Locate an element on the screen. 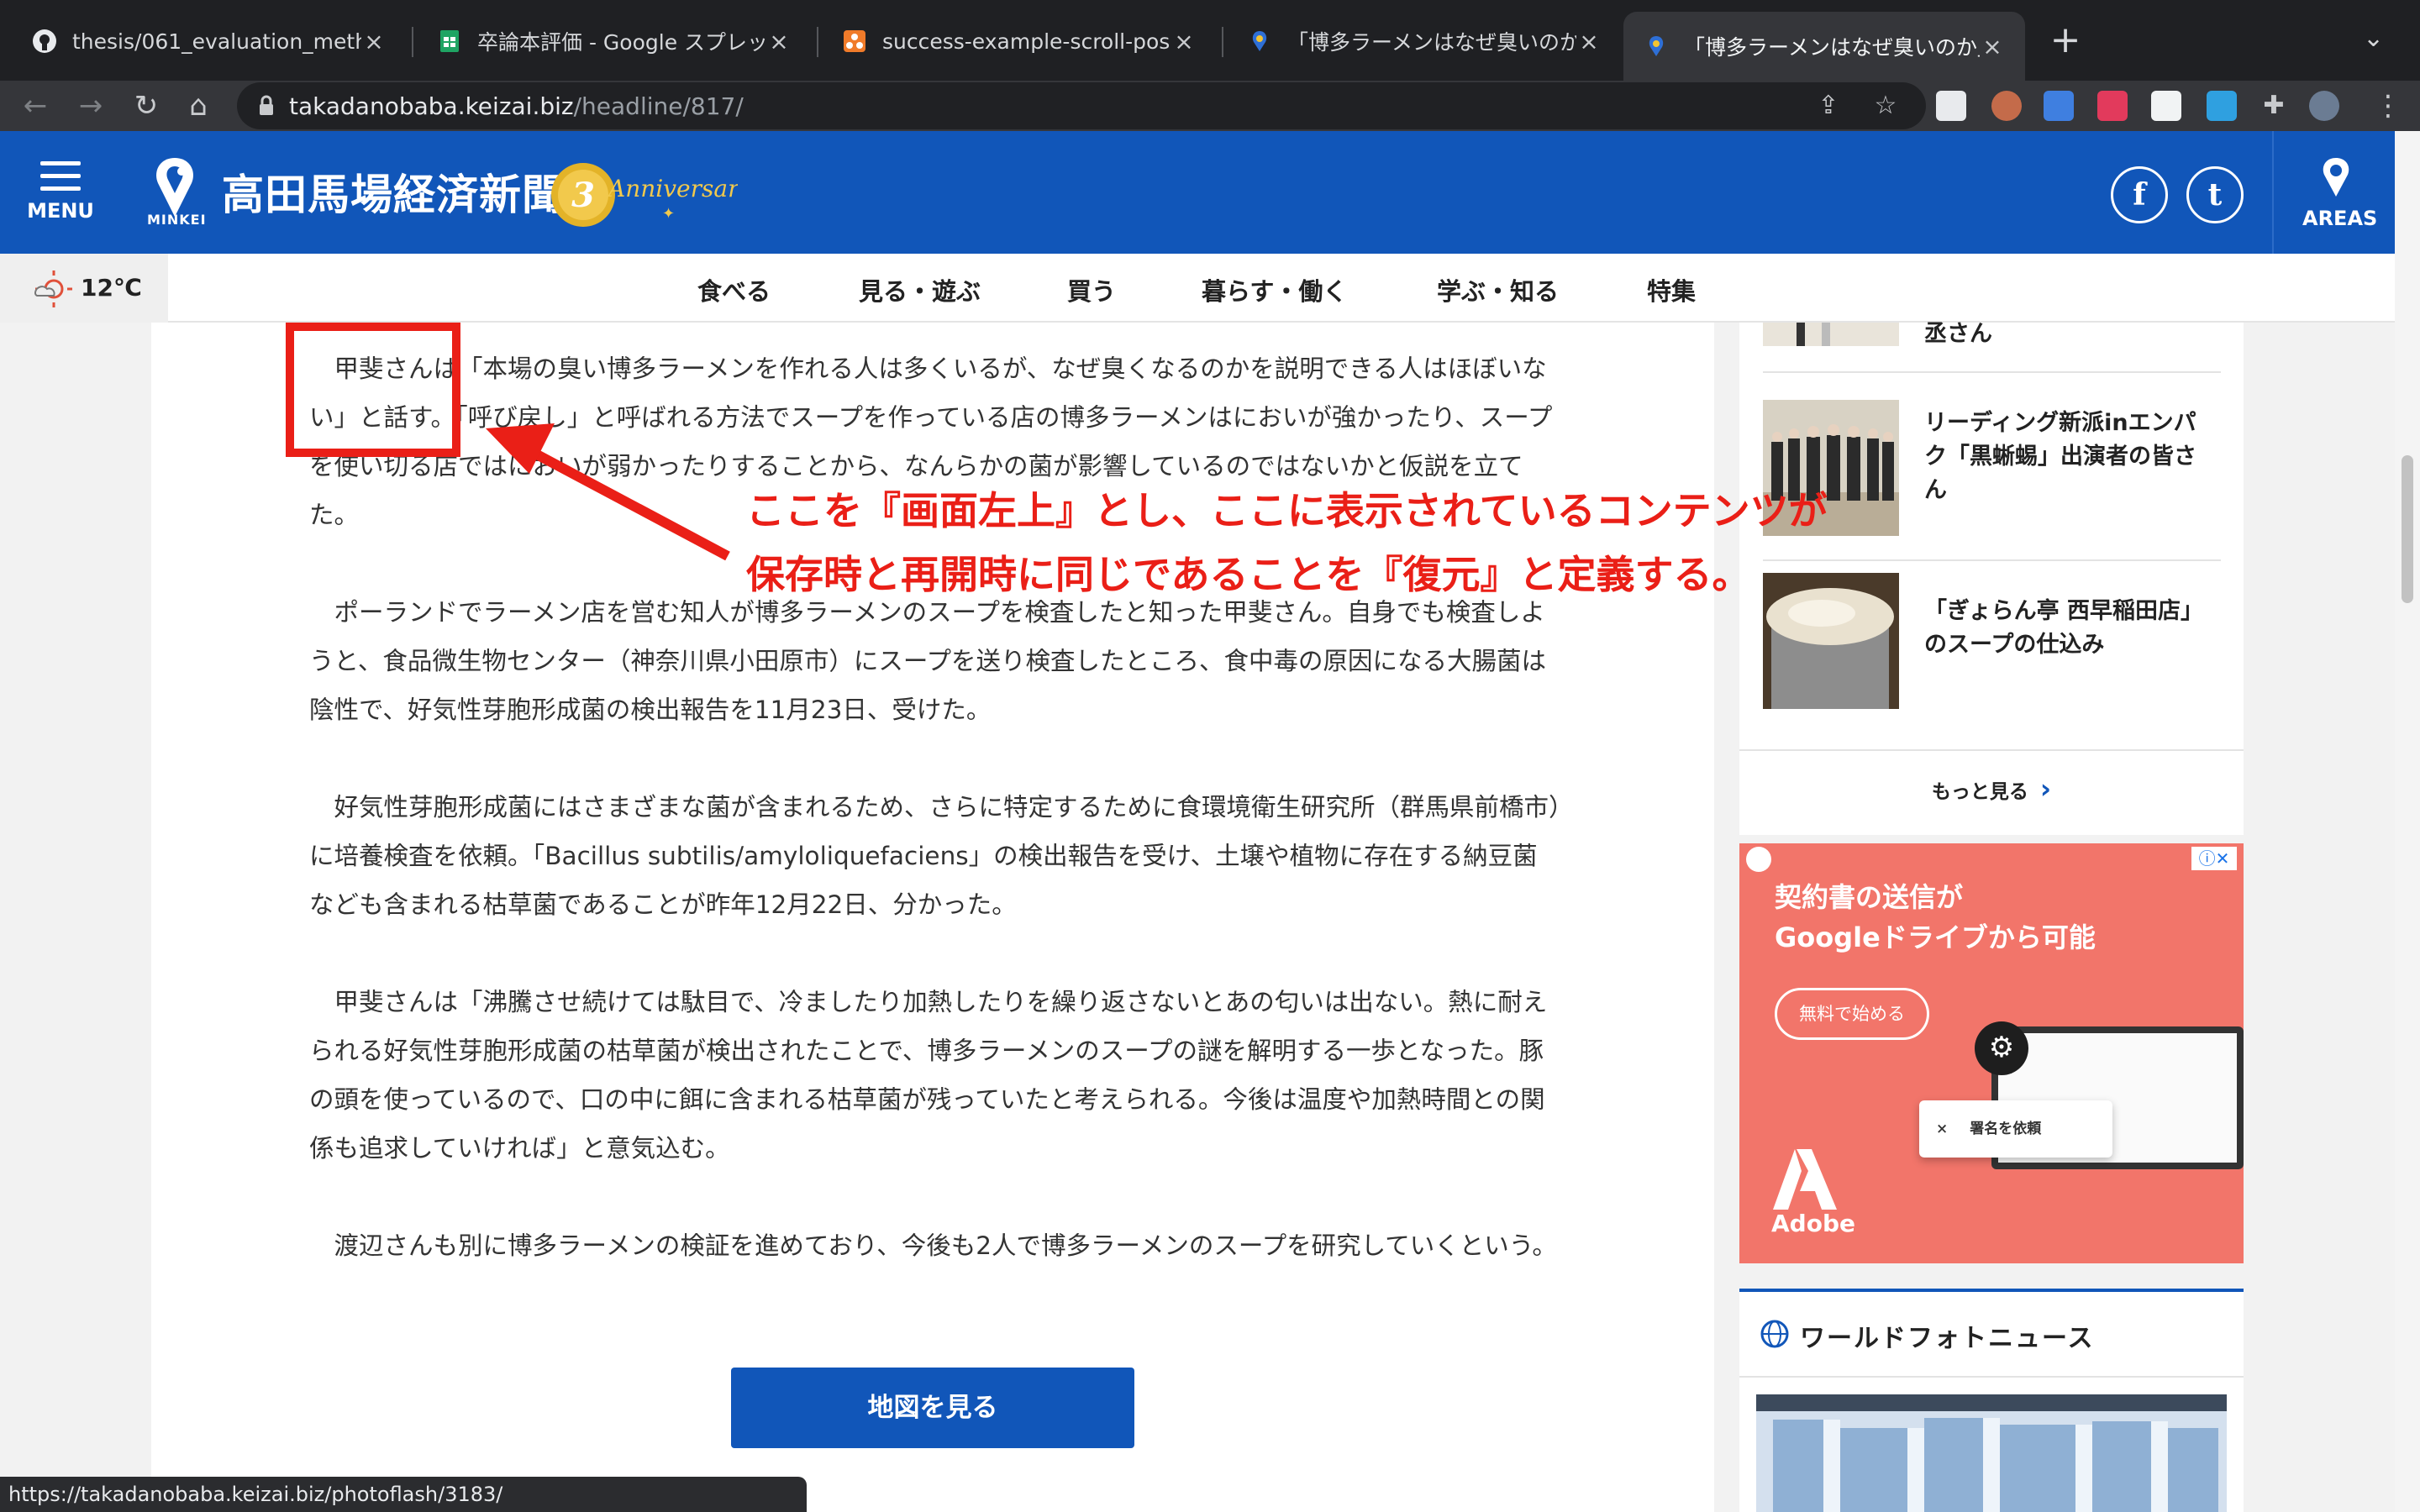 The image size is (2420, 1512). bookmark-star-icon: ☆ is located at coordinates (1885, 106).